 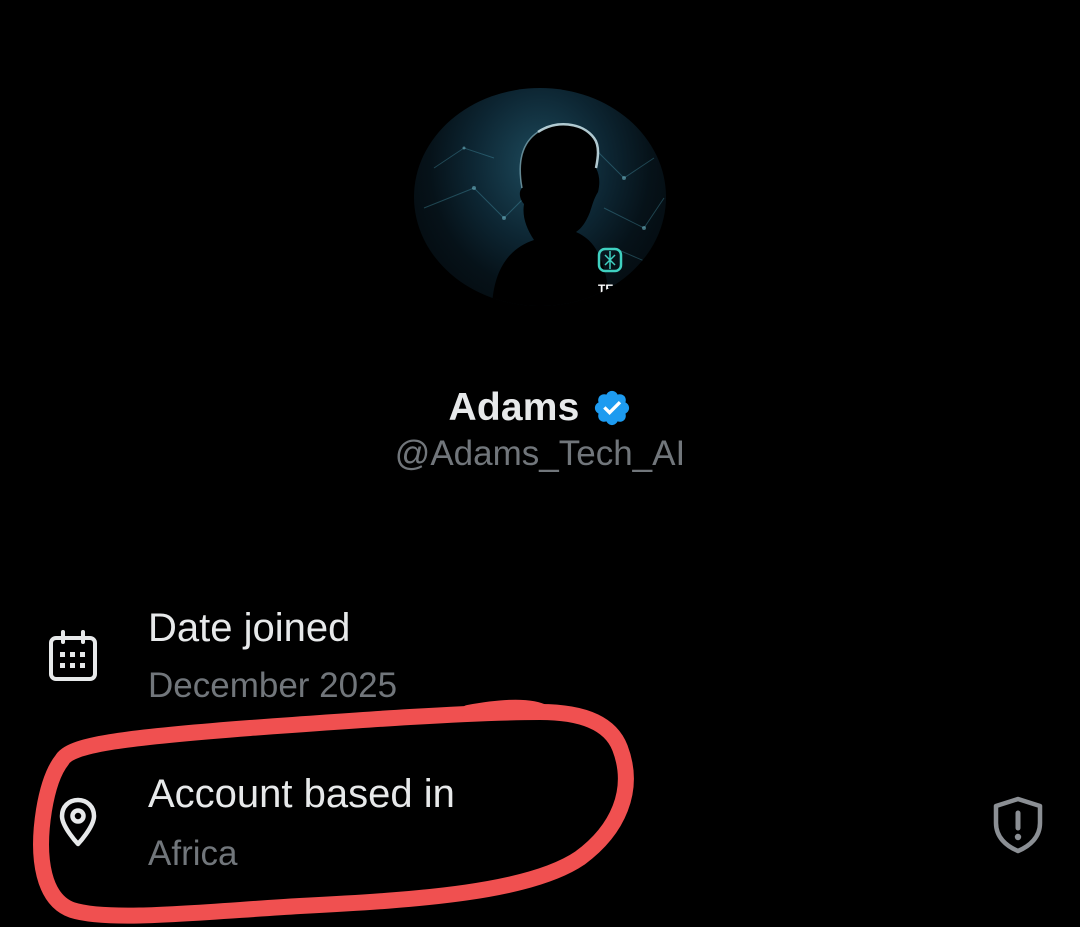 What do you see at coordinates (193, 853) in the screenshot?
I see `account-location-value: Africa` at bounding box center [193, 853].